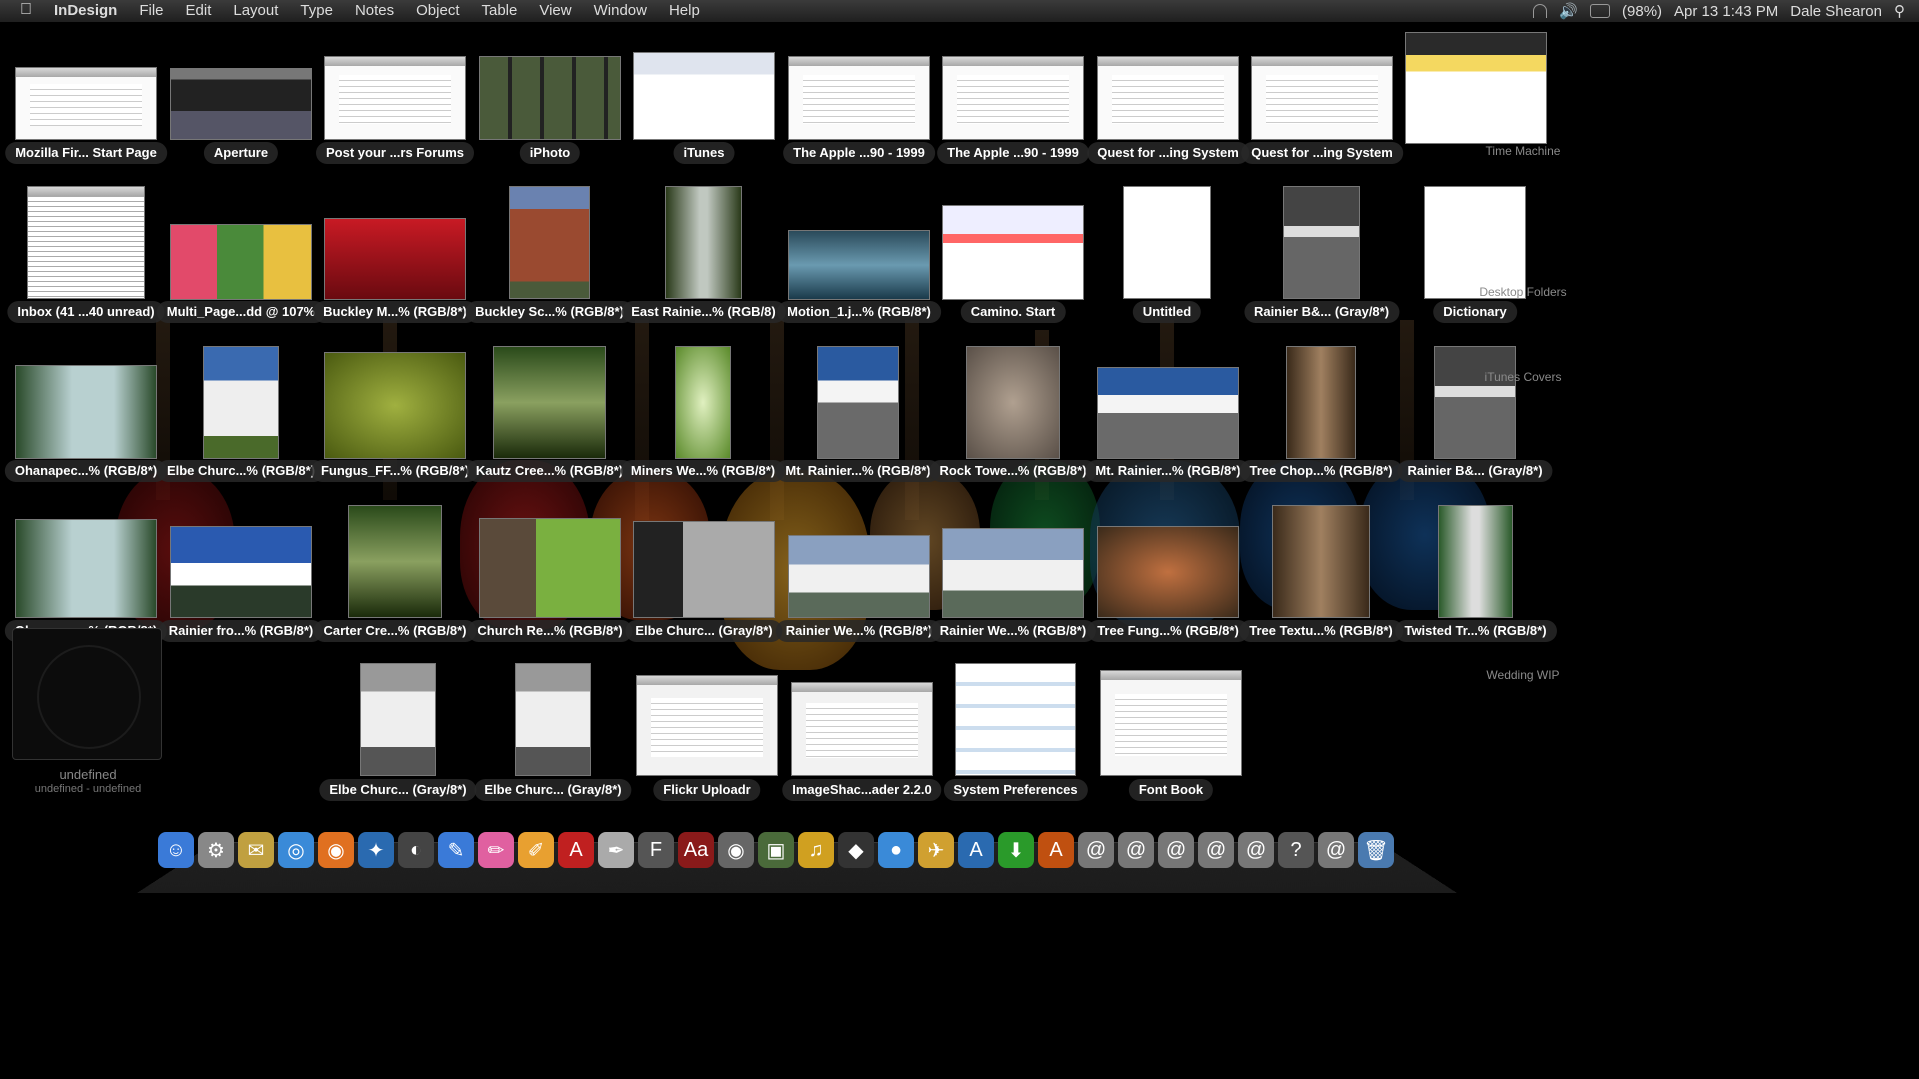  I want to click on dock-icon-finder: ☺, so click(176, 850).